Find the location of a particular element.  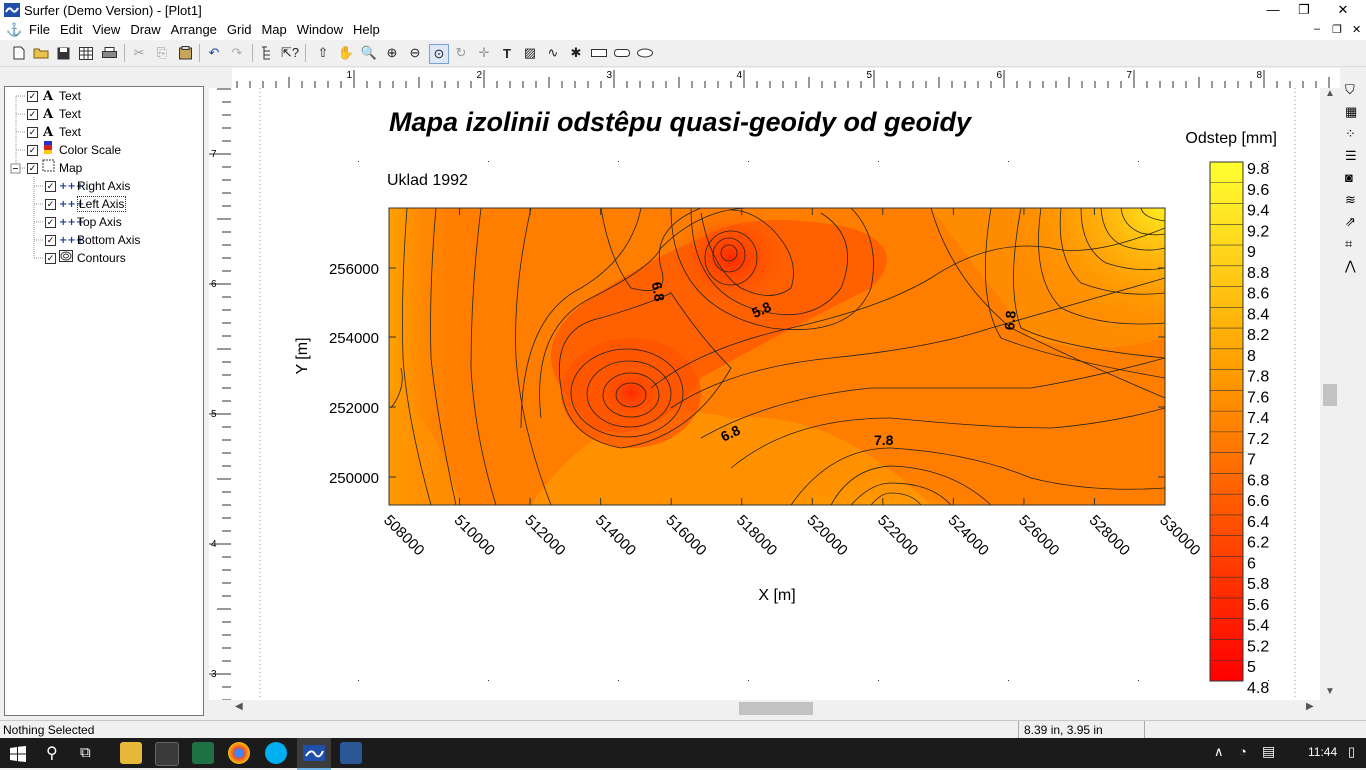

scroll-down-arrow-icon: ▼ is located at coordinates (1330, 691).